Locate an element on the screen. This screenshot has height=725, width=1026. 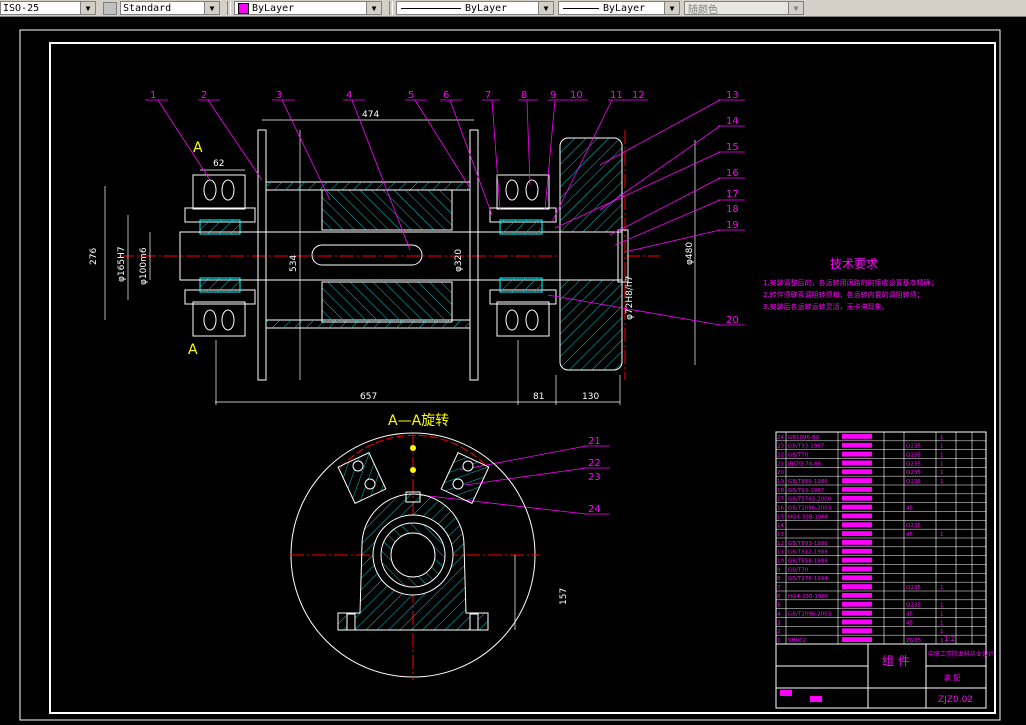
dimstyle-combo: ISO-25 ▼ is located at coordinates (48, 8).